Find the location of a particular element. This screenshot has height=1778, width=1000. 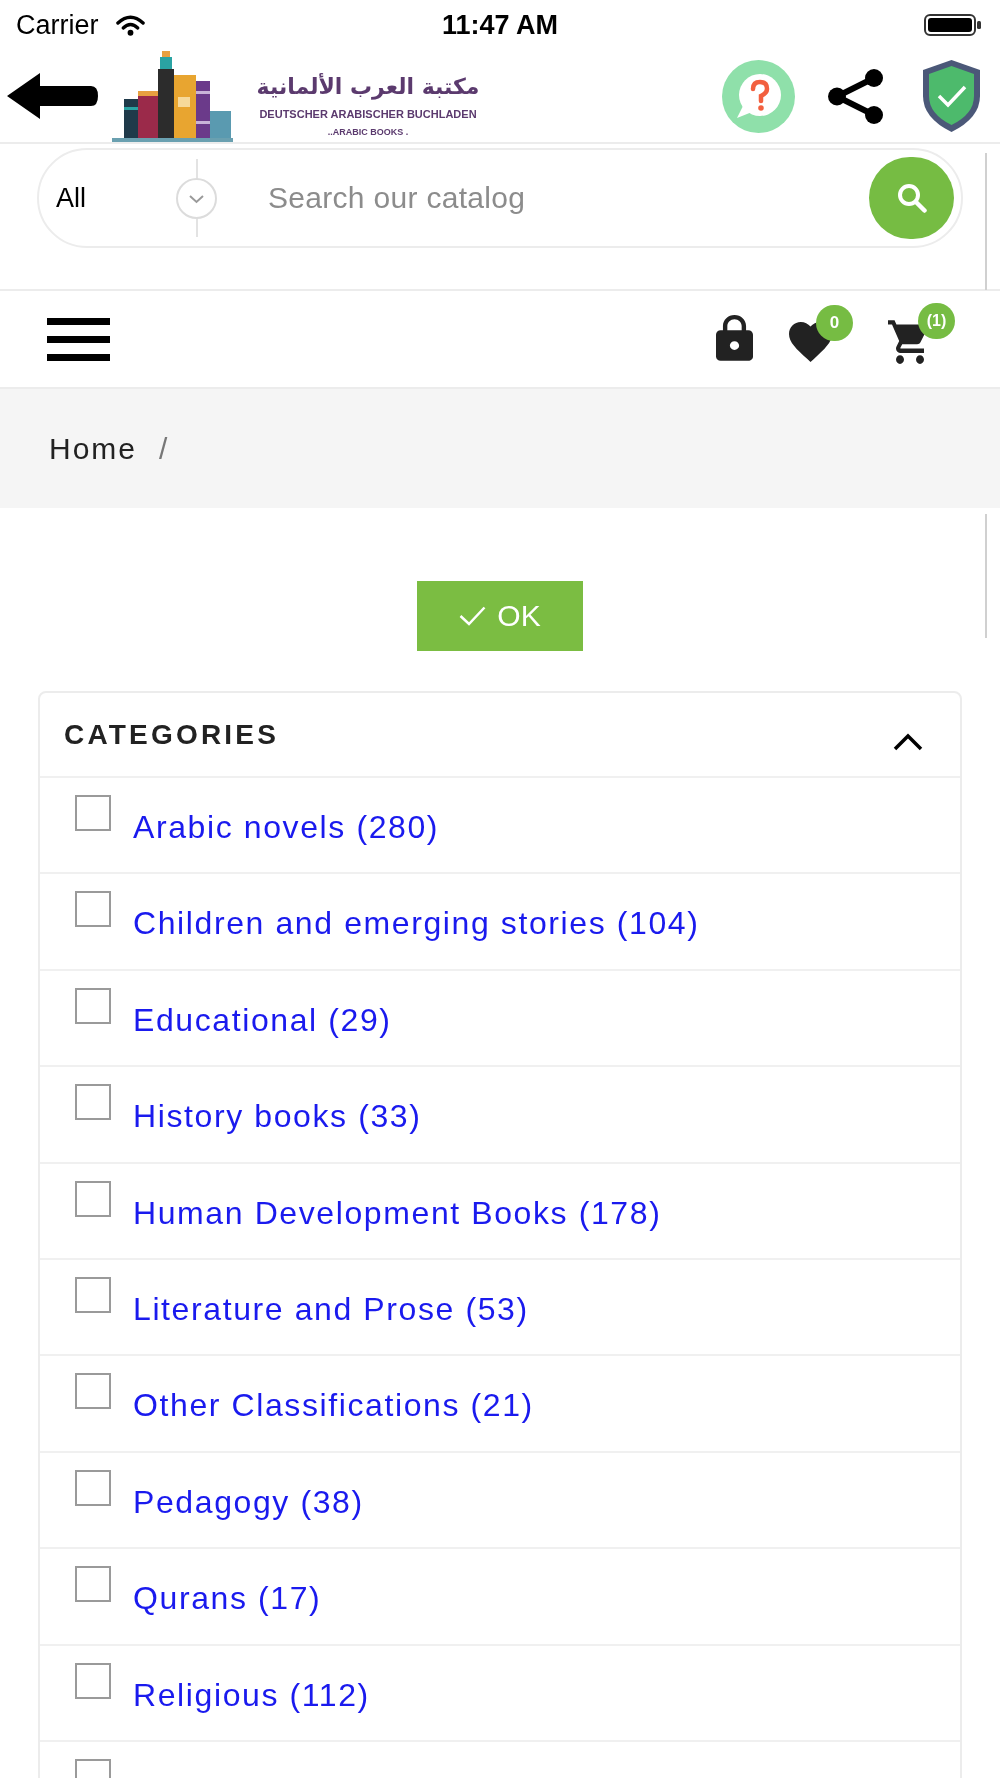

back-button is located at coordinates (52, 96).